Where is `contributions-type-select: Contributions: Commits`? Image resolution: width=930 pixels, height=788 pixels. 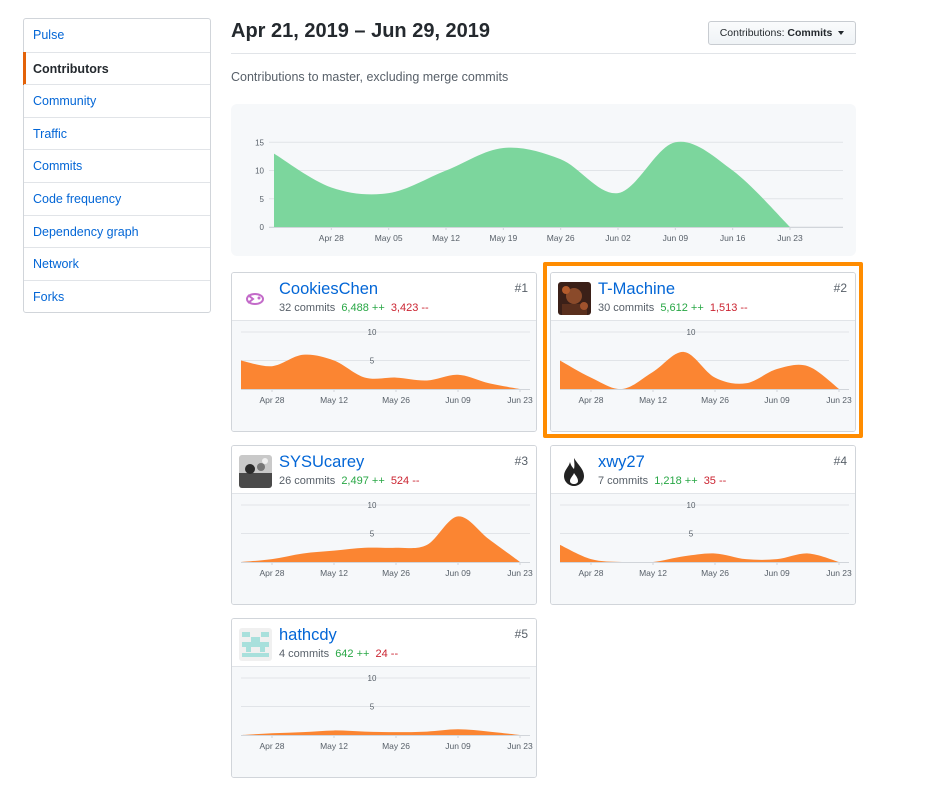 contributions-type-select: Contributions: Commits is located at coordinates (782, 33).